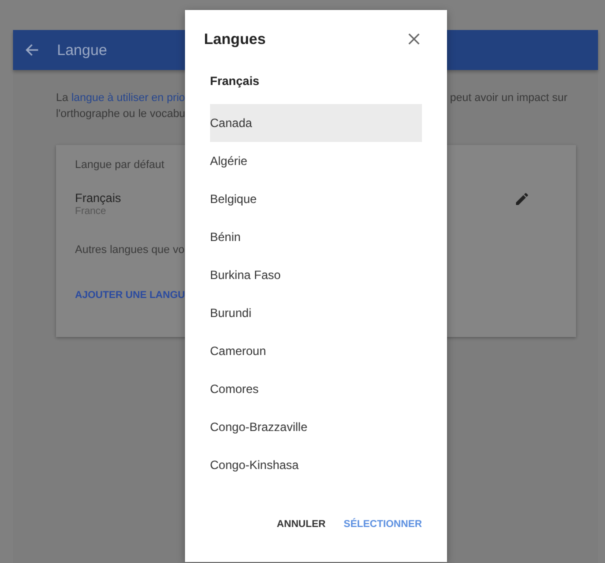  I want to click on list-item: Congo-Brazzaville, so click(316, 427).